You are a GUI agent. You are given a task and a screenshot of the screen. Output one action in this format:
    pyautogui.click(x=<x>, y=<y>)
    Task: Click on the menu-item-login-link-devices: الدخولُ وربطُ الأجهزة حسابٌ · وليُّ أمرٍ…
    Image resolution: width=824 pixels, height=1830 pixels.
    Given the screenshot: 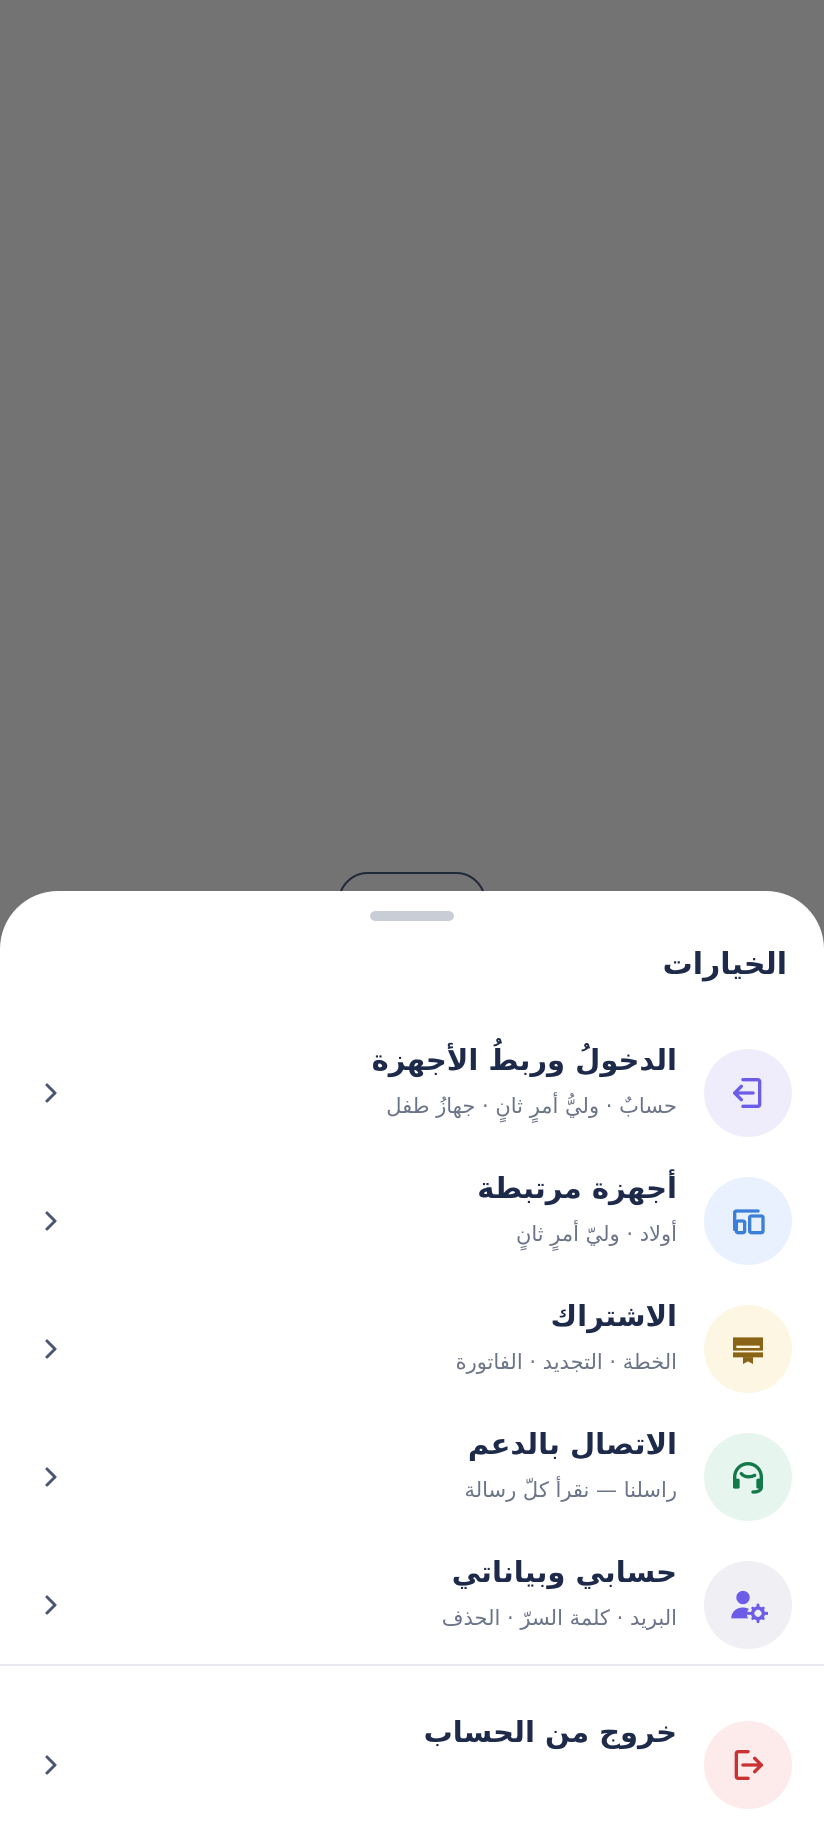 What is the action you would take?
    pyautogui.click(x=412, y=1093)
    